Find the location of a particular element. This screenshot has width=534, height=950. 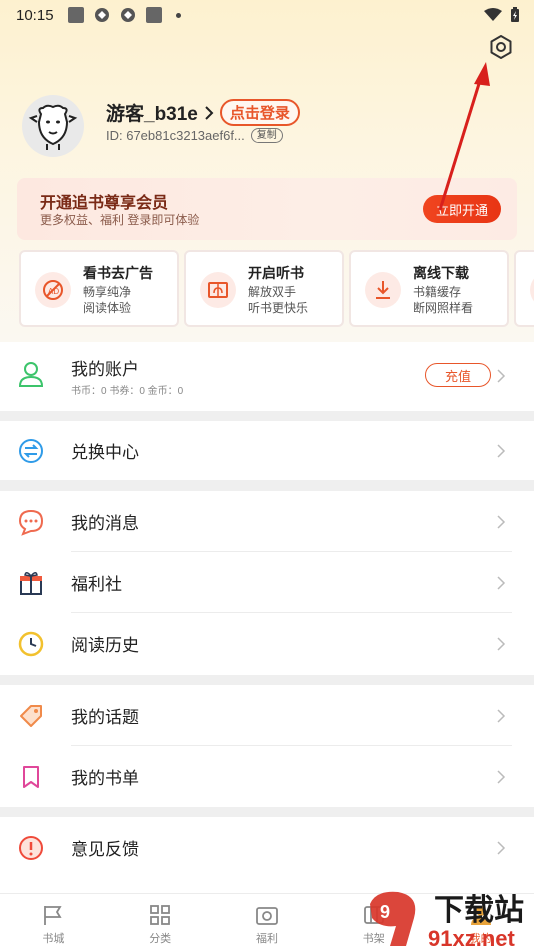

nav-bookstore: 书城 is located at coordinates (53, 922).